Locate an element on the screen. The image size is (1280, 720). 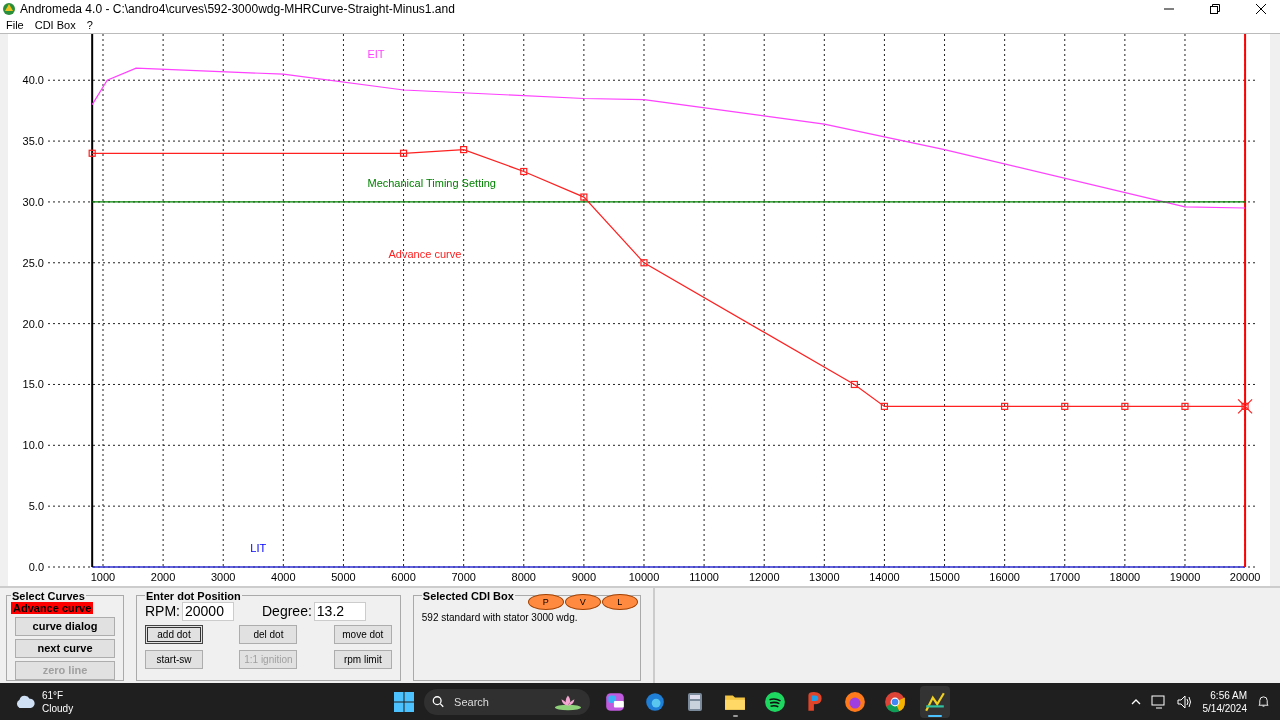
cdi-description: 592 standard with stator 3000 wdg. is located at coordinates (500, 617).